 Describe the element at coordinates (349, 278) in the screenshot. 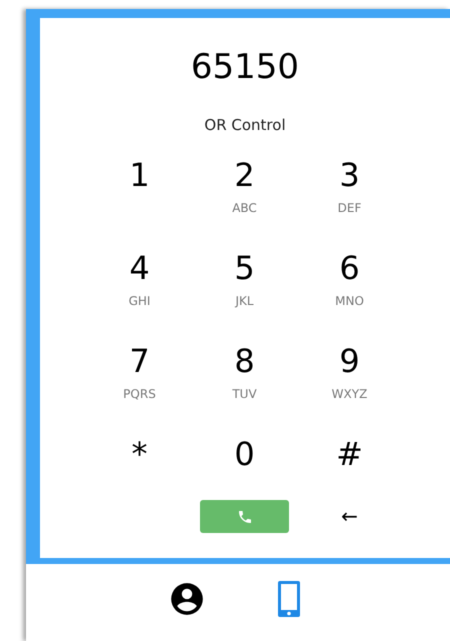

I see `dial-key: 6 MNO` at that location.